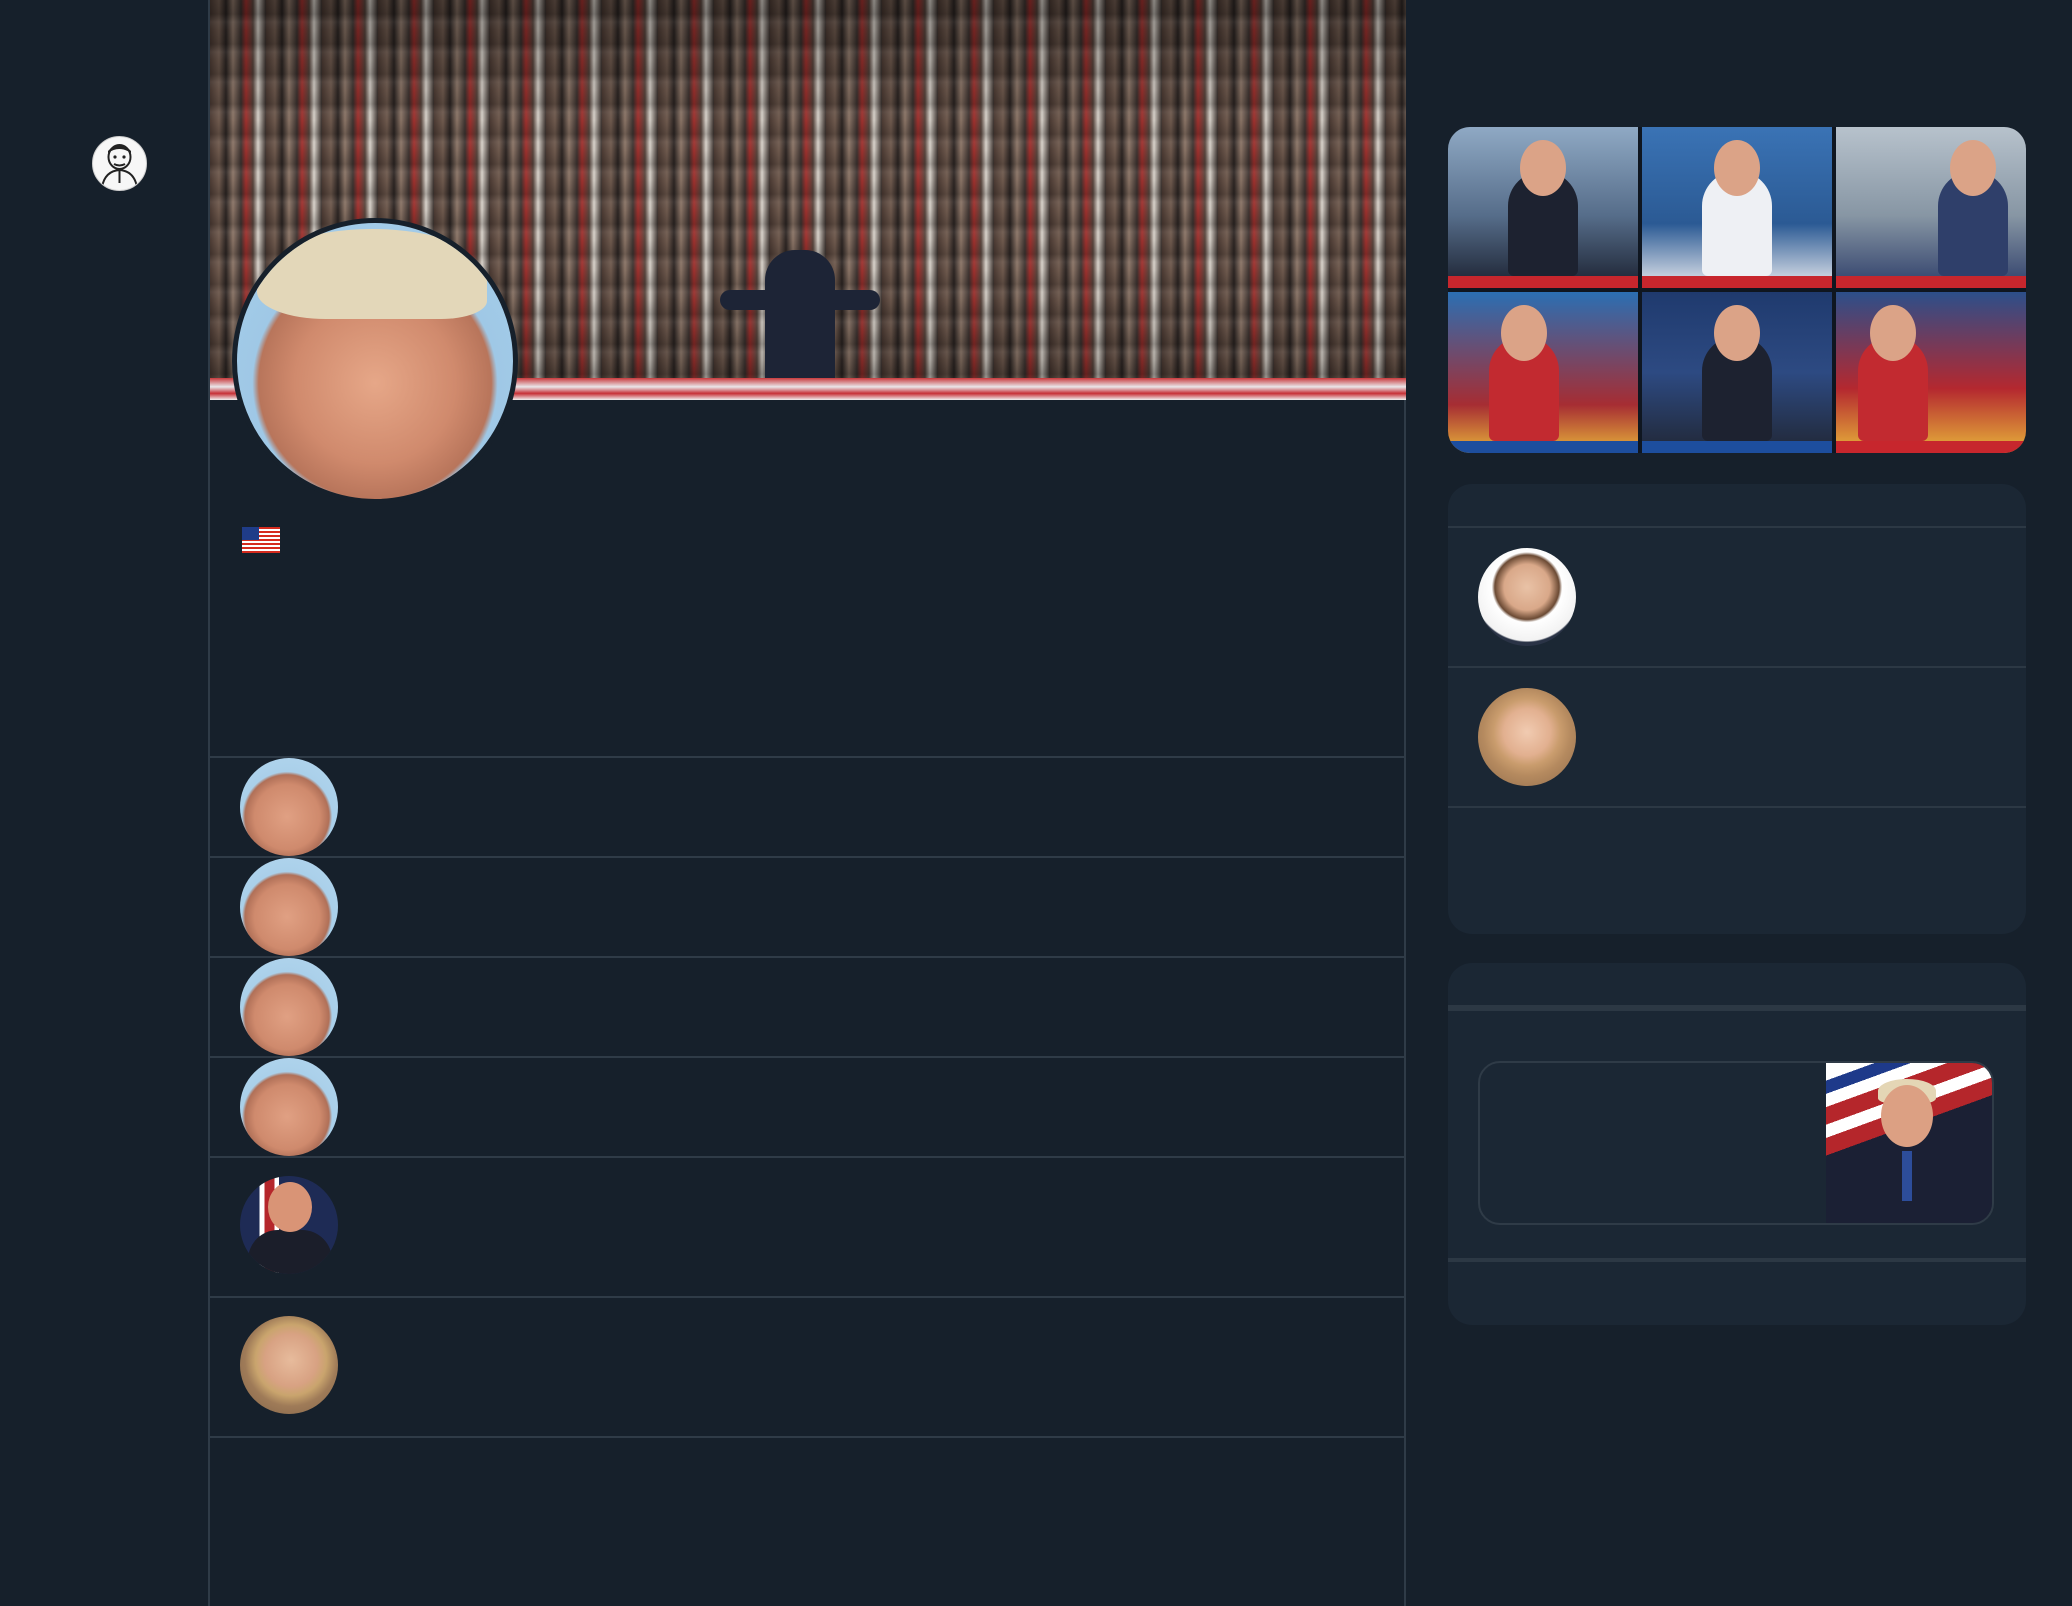 This screenshot has width=2072, height=1606. Describe the element at coordinates (1737, 1260) in the screenshot. I see `card-divider` at that location.